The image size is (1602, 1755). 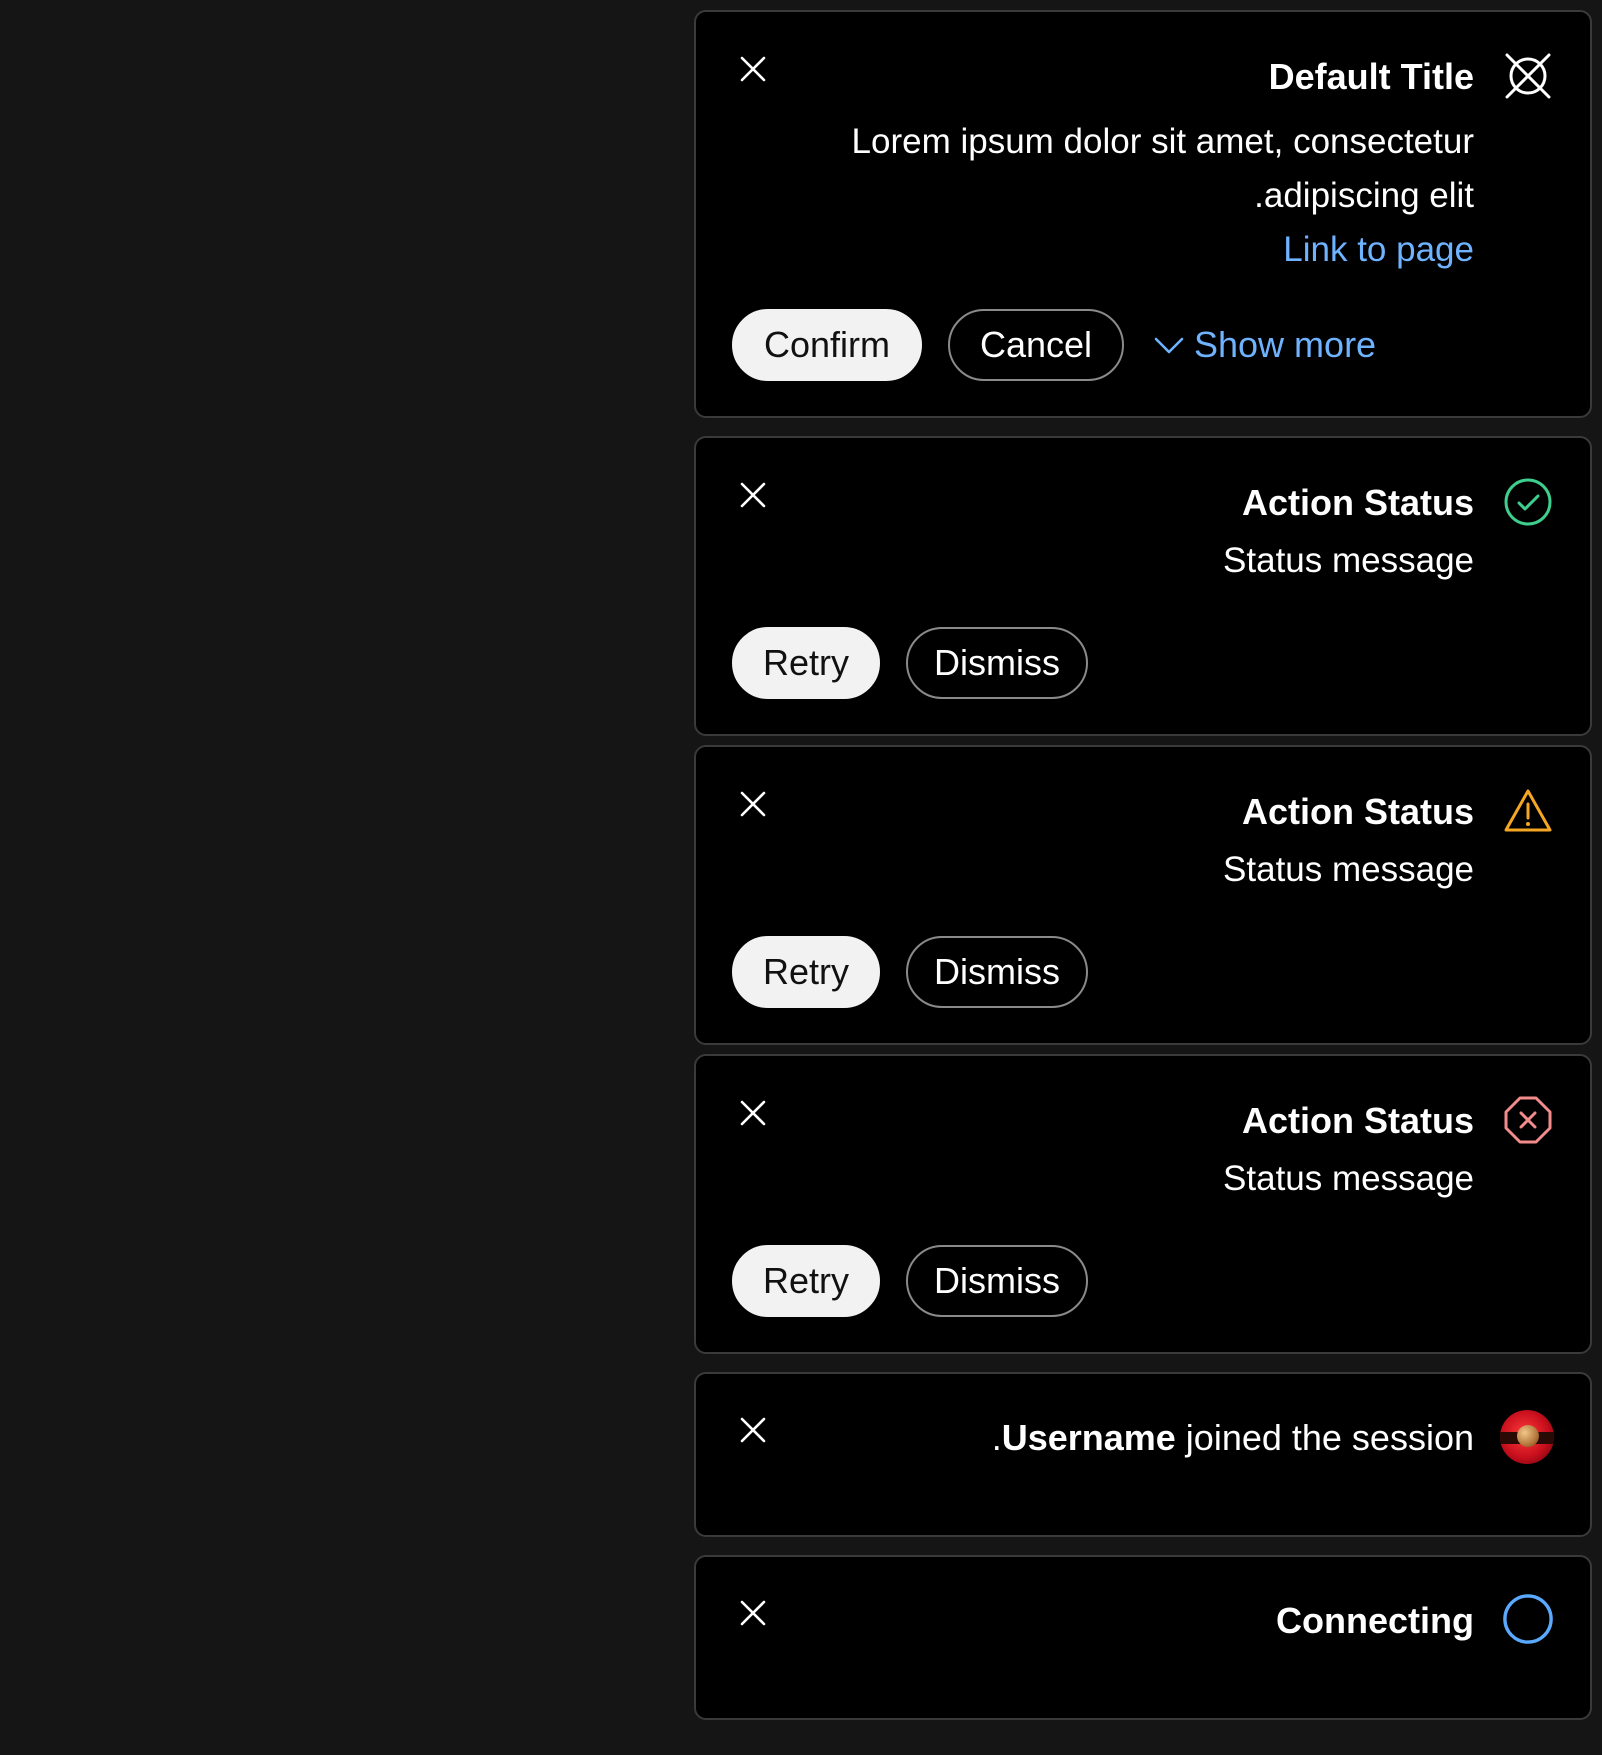 I want to click on toast-title: Default Title, so click(x=1371, y=76).